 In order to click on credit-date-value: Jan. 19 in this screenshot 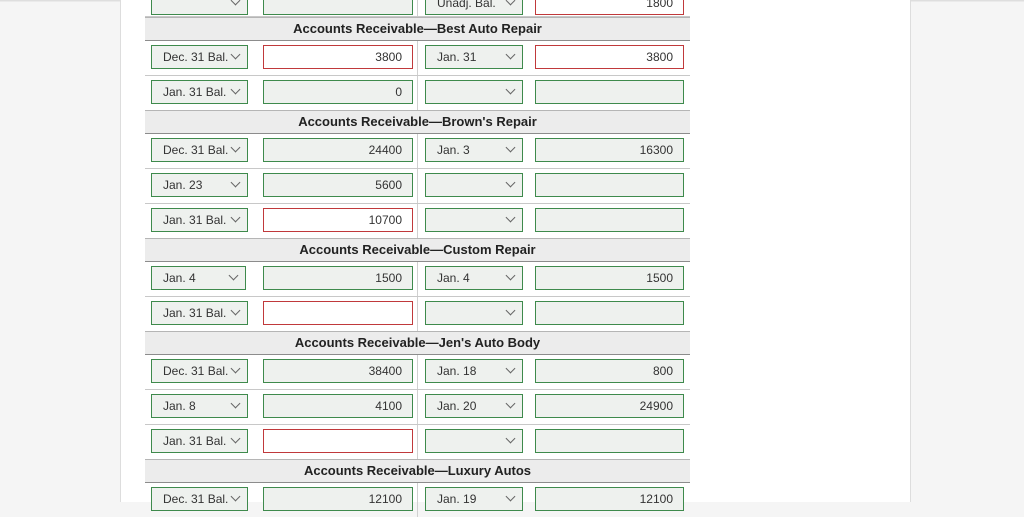, I will do `click(457, 499)`.